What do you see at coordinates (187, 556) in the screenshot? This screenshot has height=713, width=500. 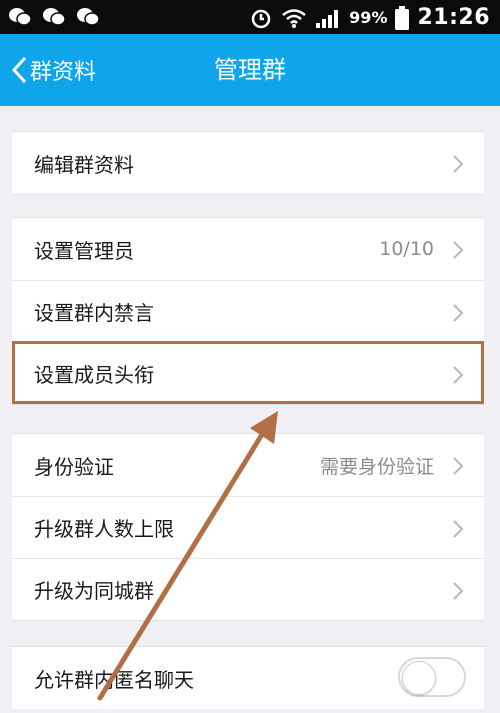 I see `annotation-arrow` at bounding box center [187, 556].